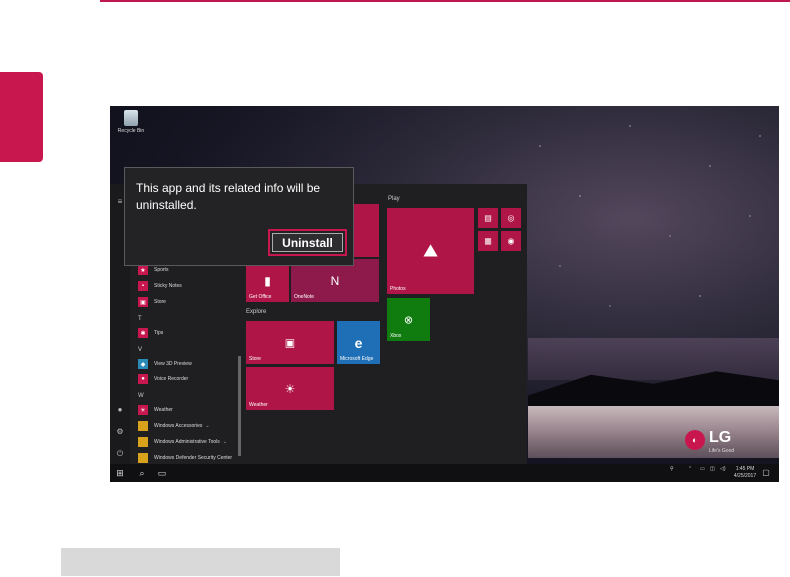  I want to click on taskbar-clock: 1:45 PM 4/25/2017, so click(745, 473).